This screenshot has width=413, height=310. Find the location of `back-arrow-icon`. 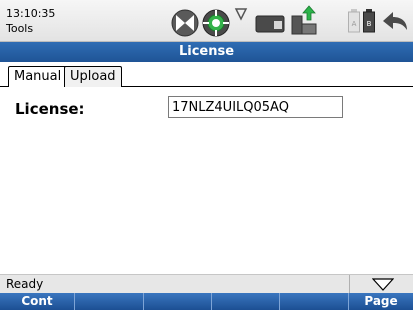

back-arrow-icon is located at coordinates (395, 21).